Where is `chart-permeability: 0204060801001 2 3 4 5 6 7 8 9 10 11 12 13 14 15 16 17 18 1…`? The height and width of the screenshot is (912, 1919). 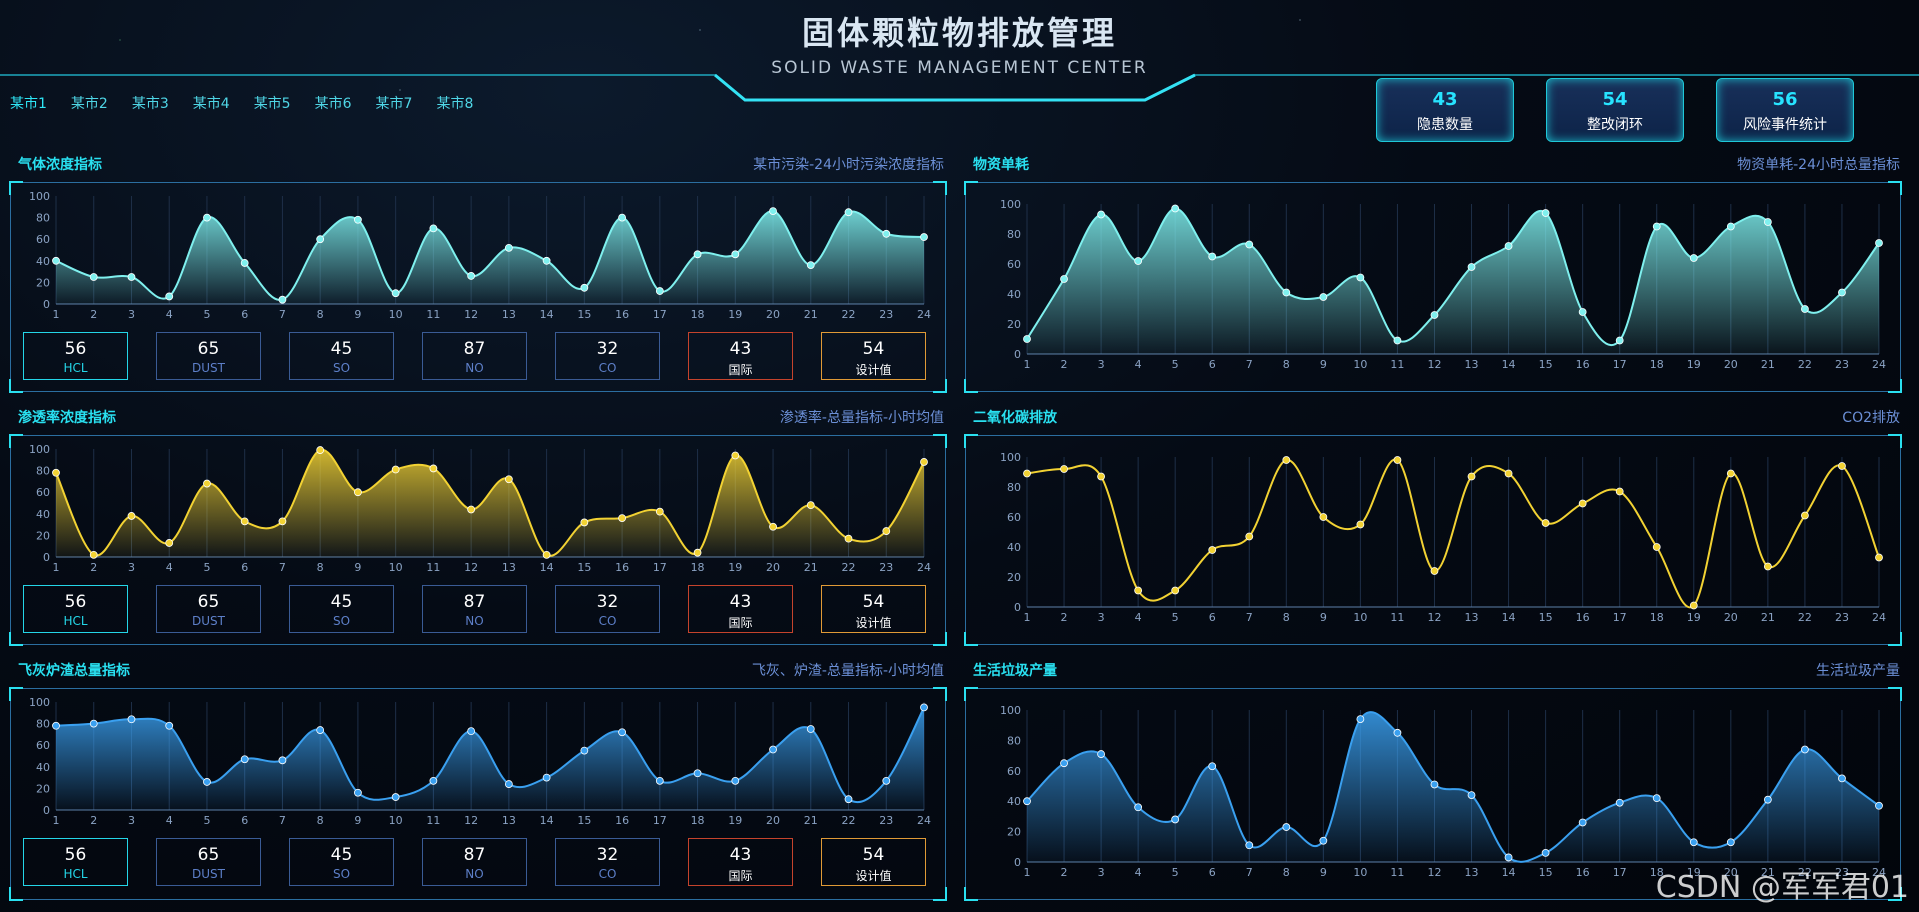 chart-permeability: 0204060801001 2 3 4 5 6 7 8 9 10 11 12 13 14 15 16 17 18 1… is located at coordinates (480, 508).